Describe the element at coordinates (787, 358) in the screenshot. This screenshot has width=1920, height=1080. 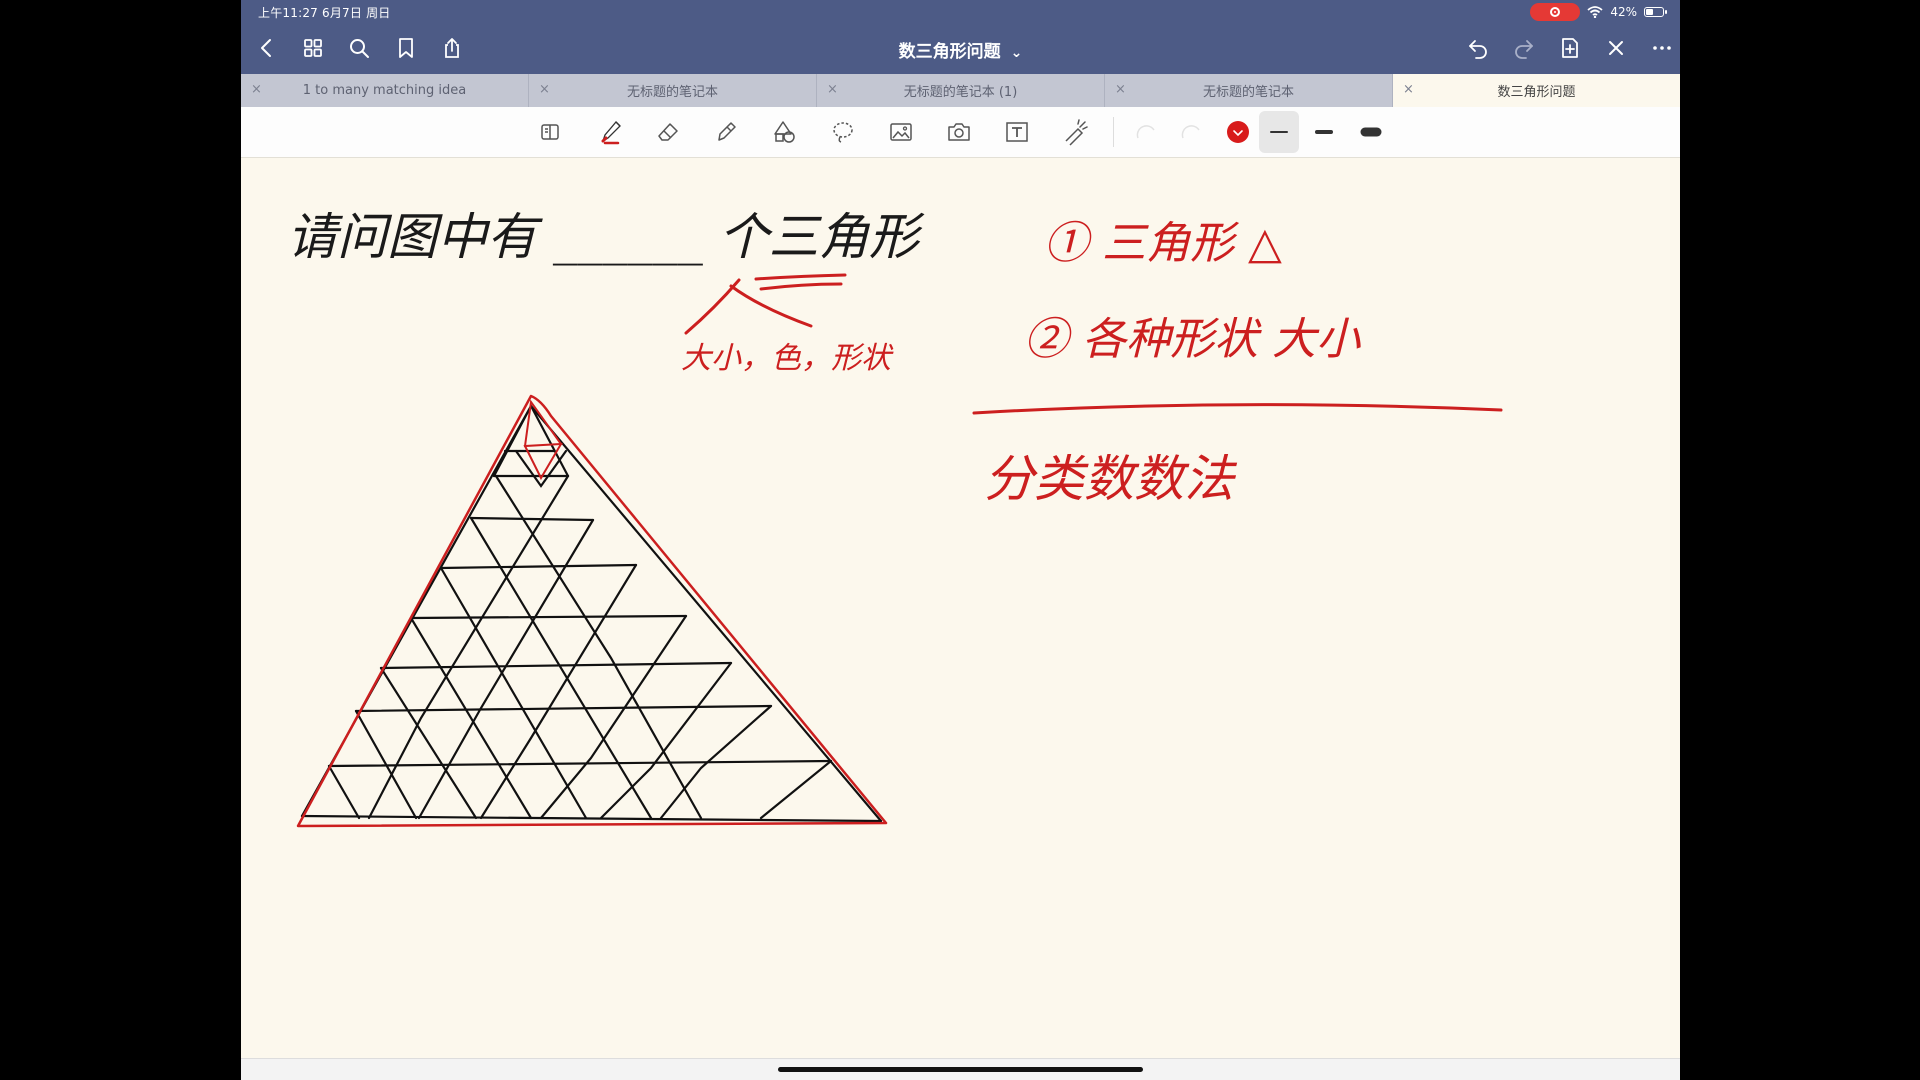
I see `note-hint: 大小，色，形状` at that location.